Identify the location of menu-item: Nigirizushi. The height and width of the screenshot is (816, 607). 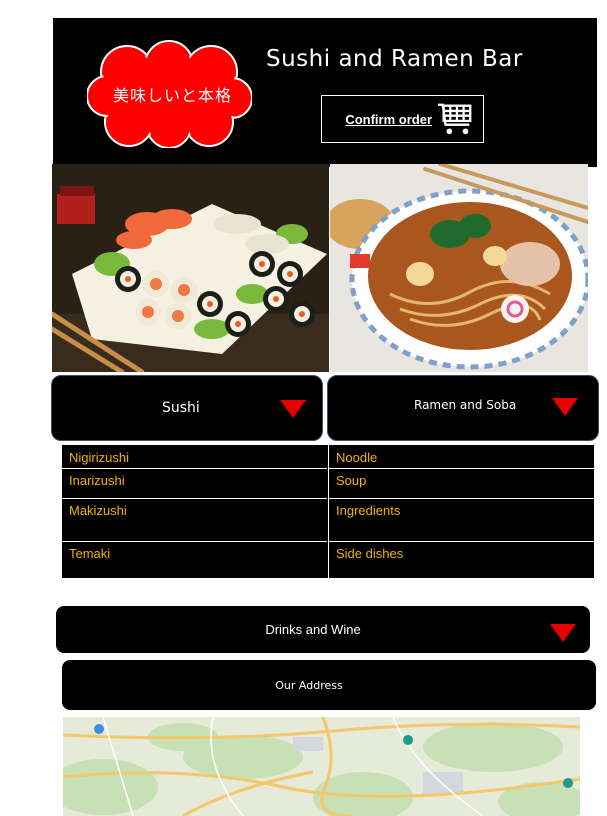
(194, 457).